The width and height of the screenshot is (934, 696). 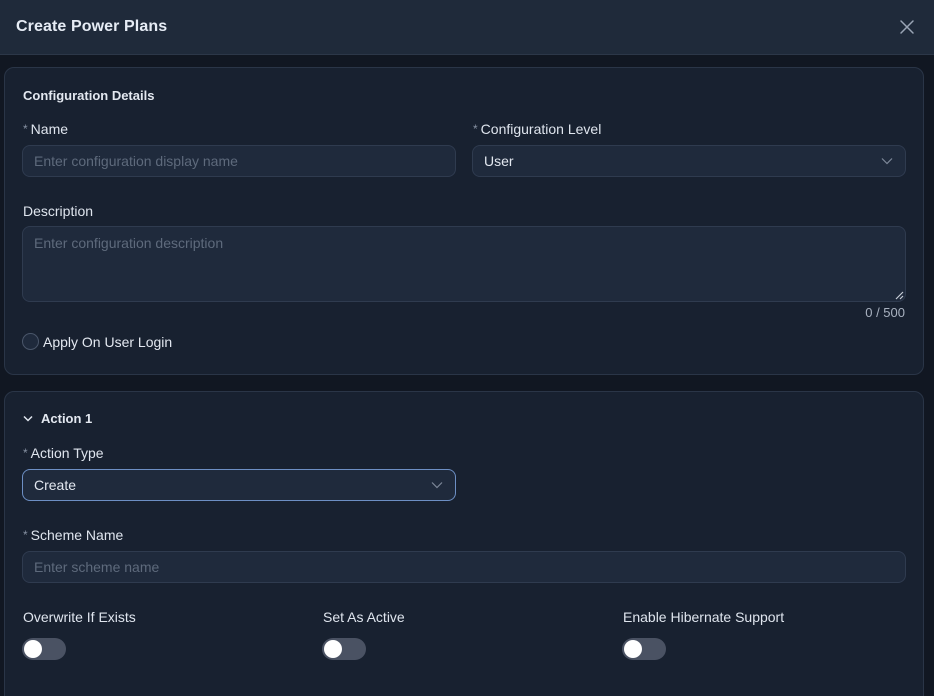 I want to click on dialog-title: Create Power Plans, so click(x=92, y=26).